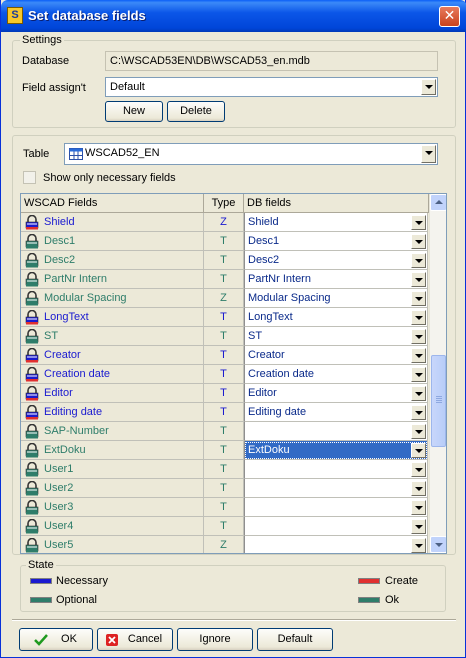 The width and height of the screenshot is (466, 658). Describe the element at coordinates (224, 469) in the screenshot. I see `table-row: User1 T` at that location.